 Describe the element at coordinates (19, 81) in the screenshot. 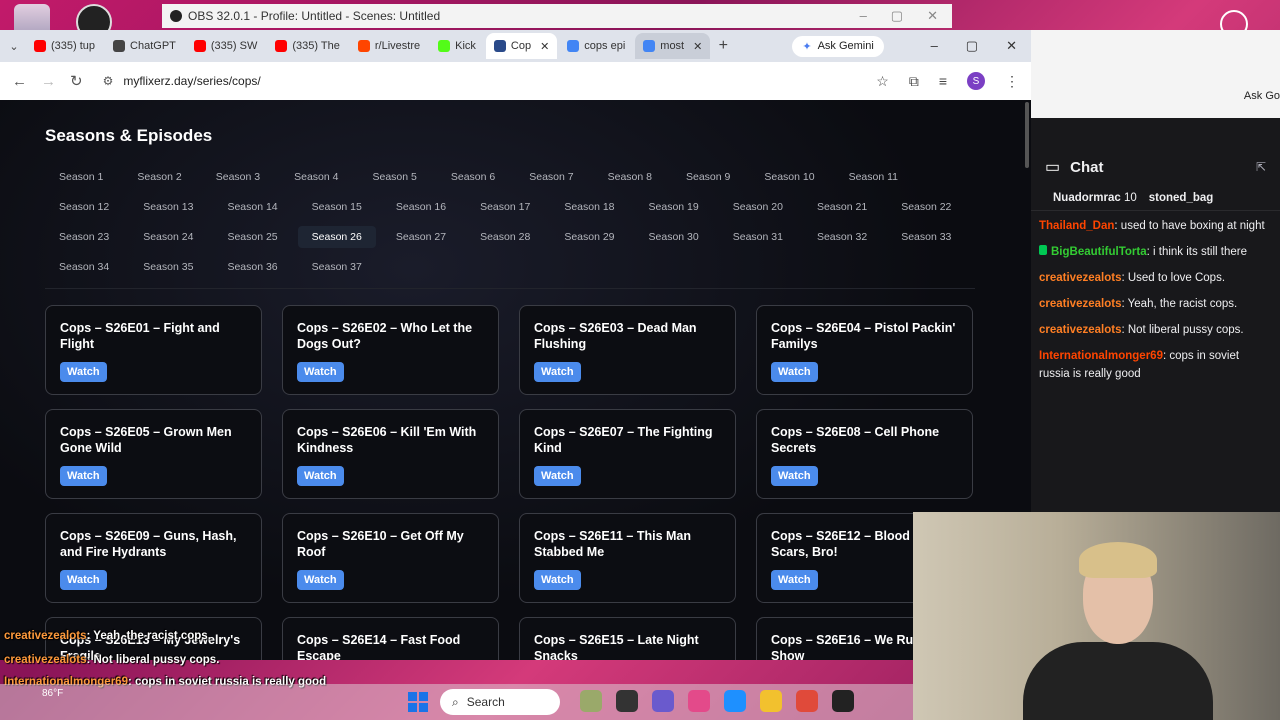

I see `back-icon: ←` at that location.